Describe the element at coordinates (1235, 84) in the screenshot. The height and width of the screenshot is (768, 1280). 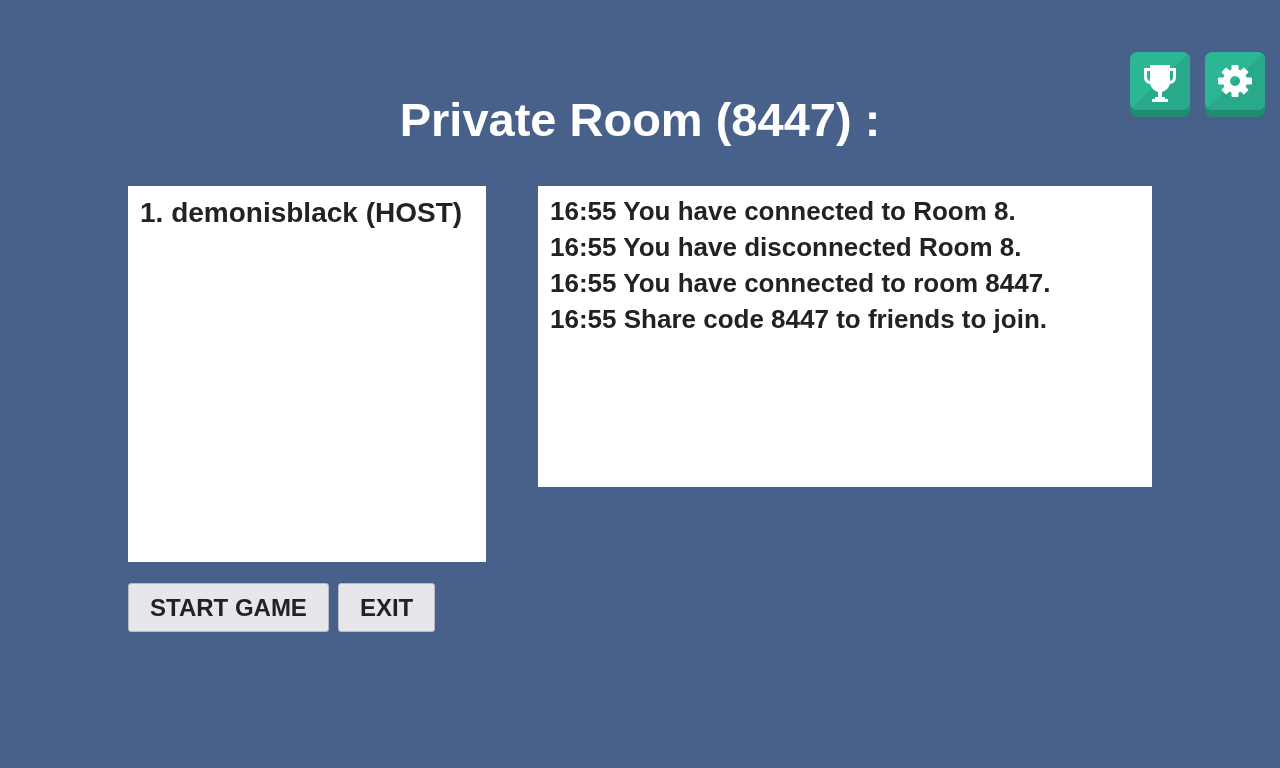
I see `settings-icon` at that location.